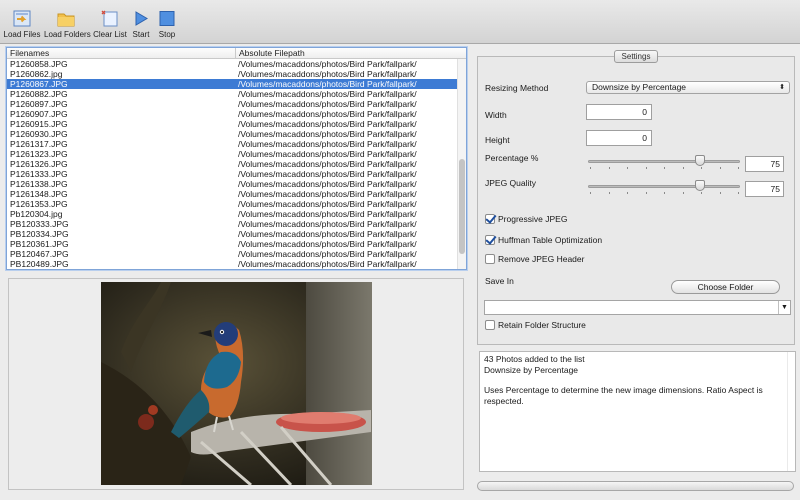 This screenshot has width=800, height=500. What do you see at coordinates (664, 162) in the screenshot?
I see `percentage-slider` at bounding box center [664, 162].